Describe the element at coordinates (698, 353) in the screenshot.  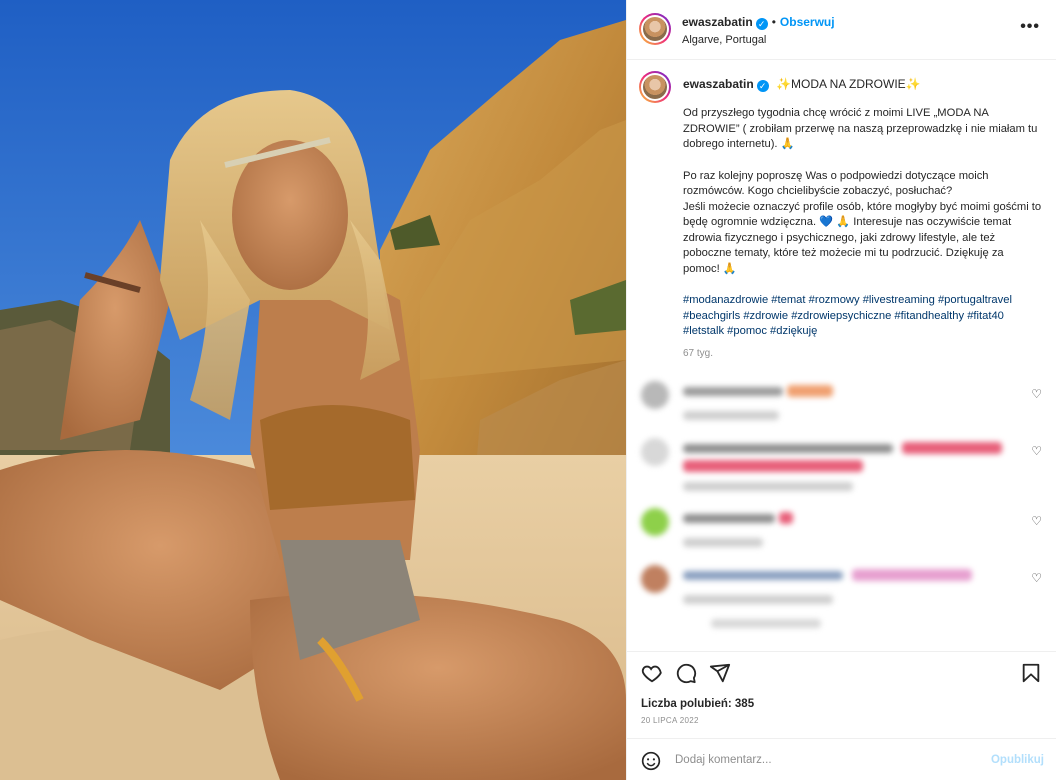
I see `caption-timestamp: 67 tyg.` at that location.